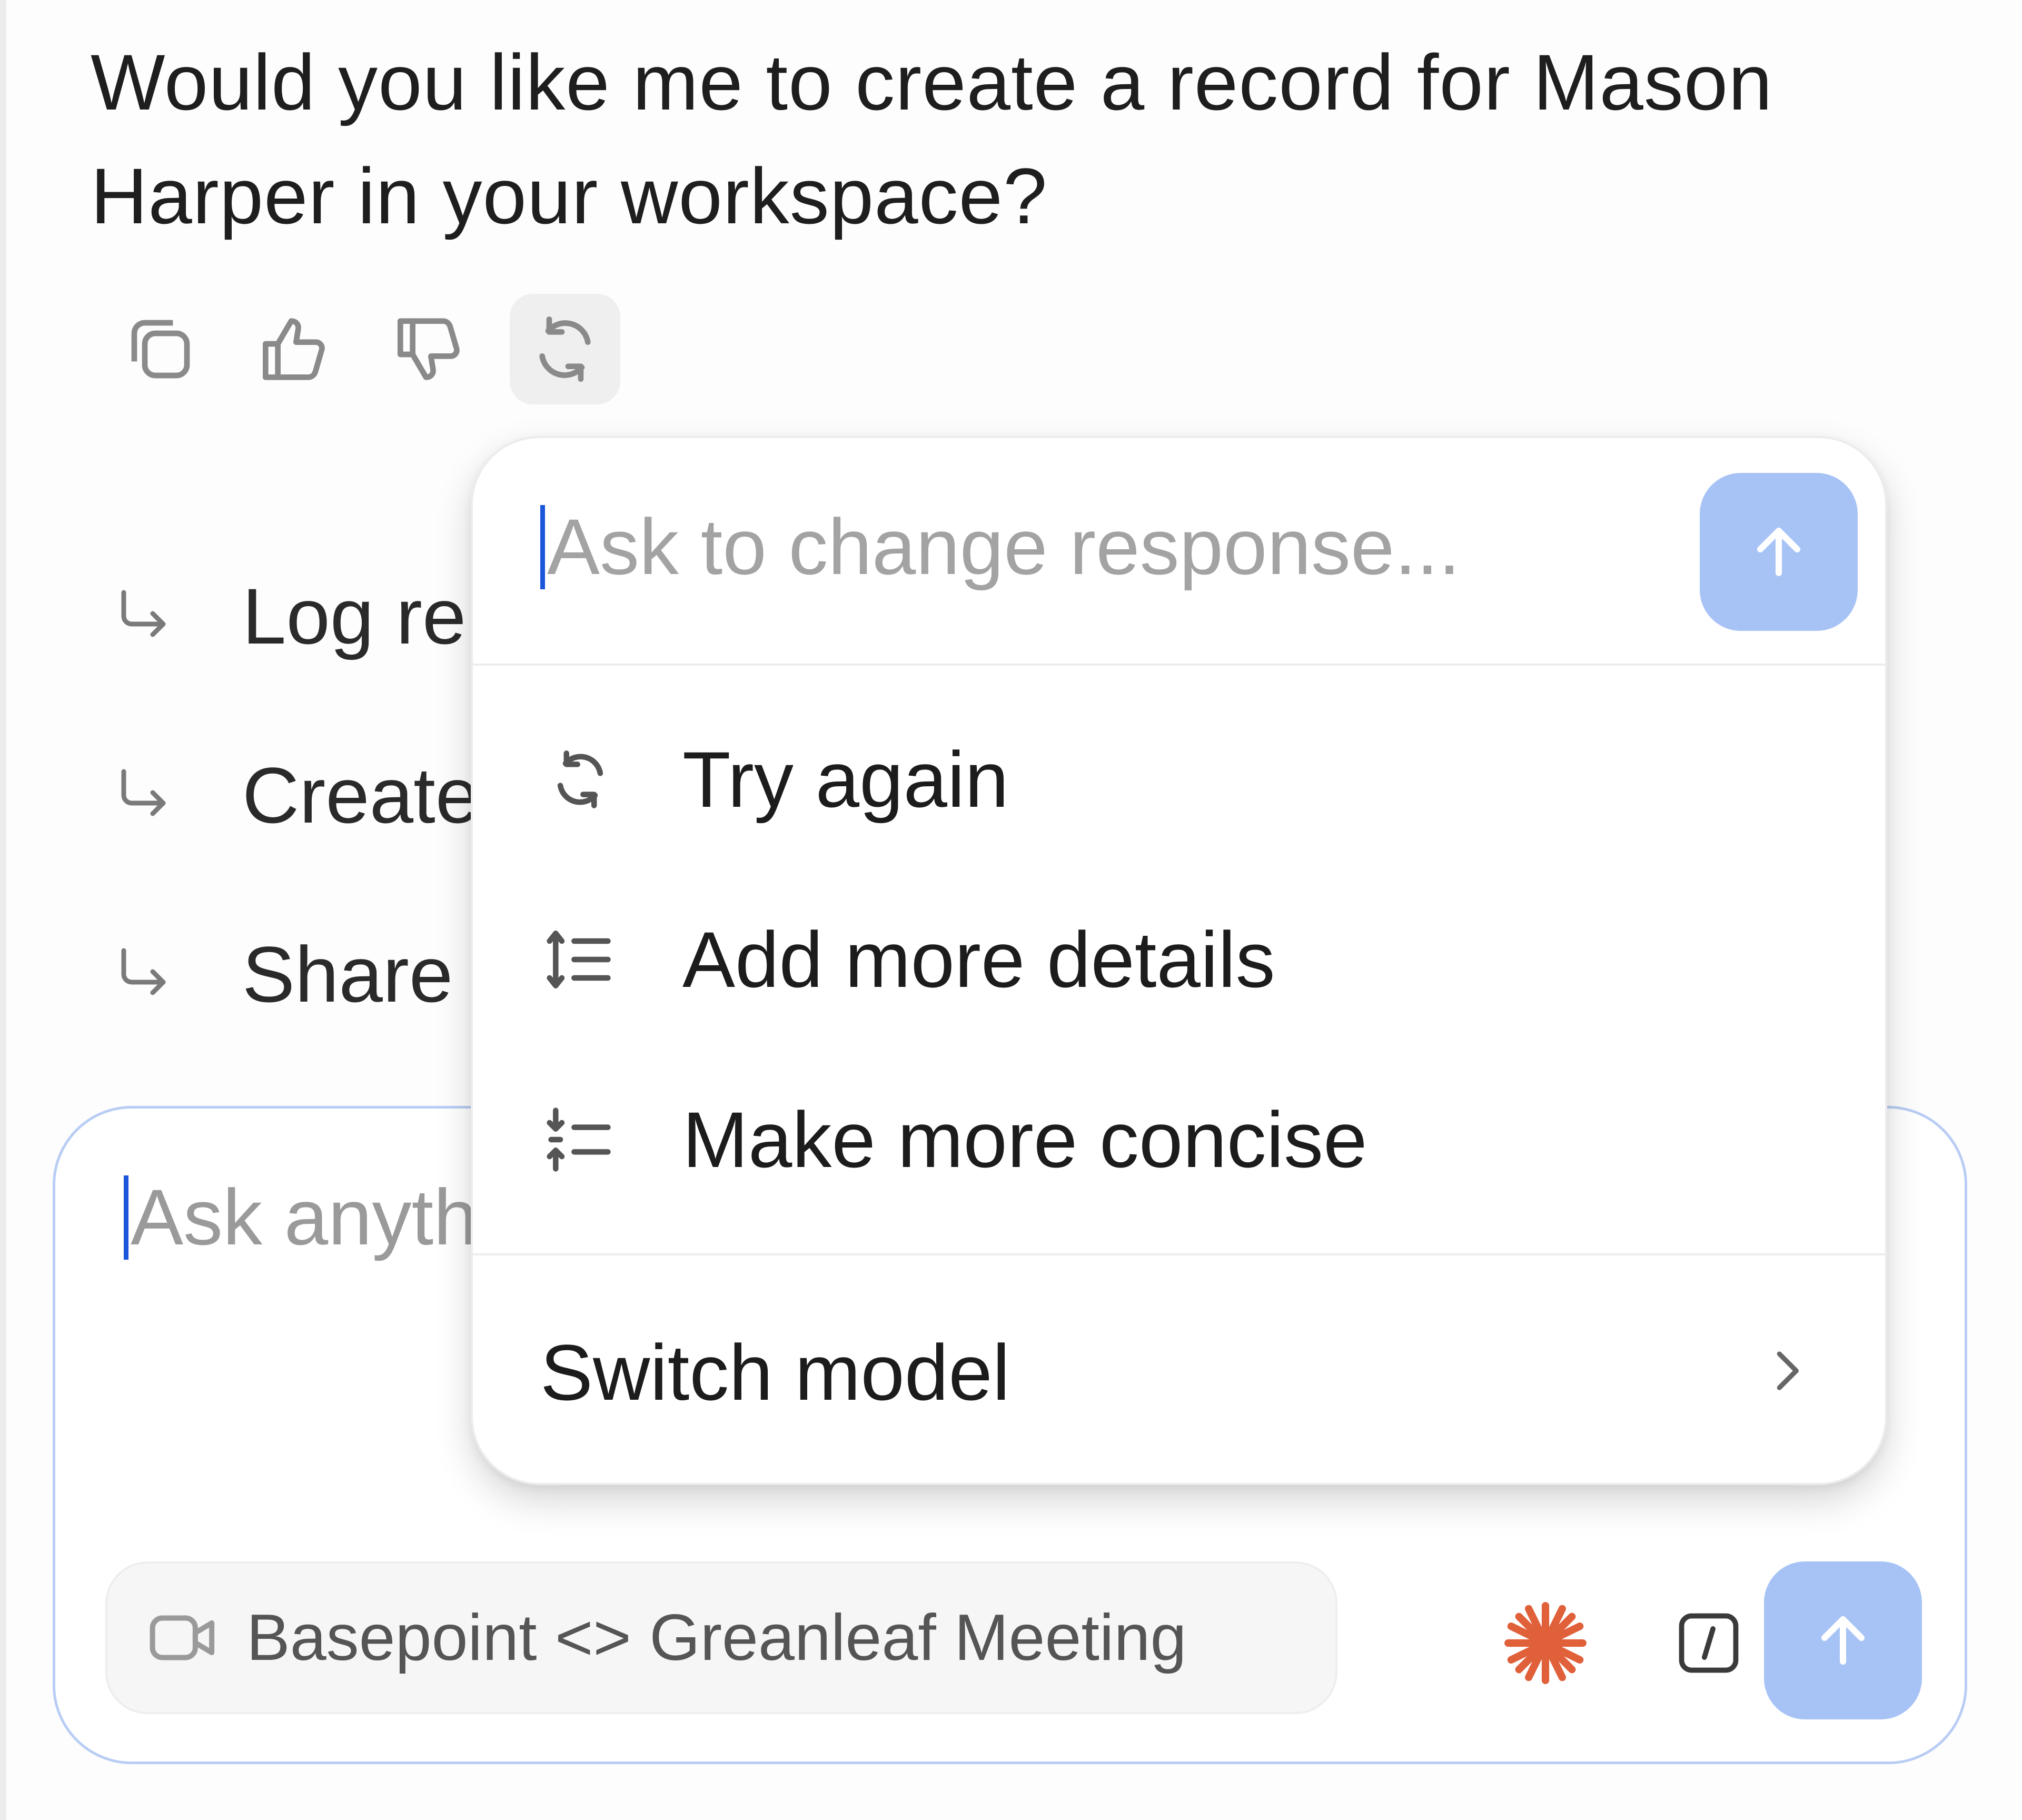 The image size is (2022, 1820). Describe the element at coordinates (305, 1217) in the screenshot. I see `composer-placeholder: Ask anyth` at that location.